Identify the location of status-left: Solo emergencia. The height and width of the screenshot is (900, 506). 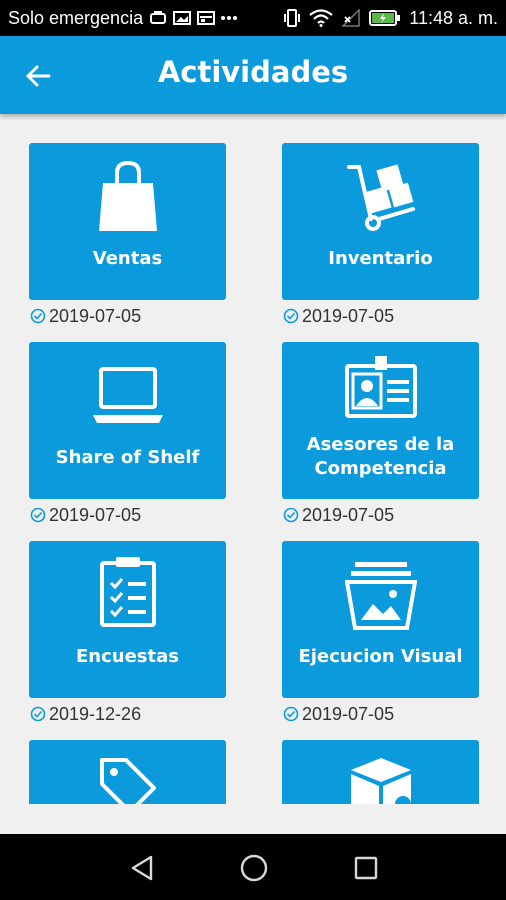
(123, 18).